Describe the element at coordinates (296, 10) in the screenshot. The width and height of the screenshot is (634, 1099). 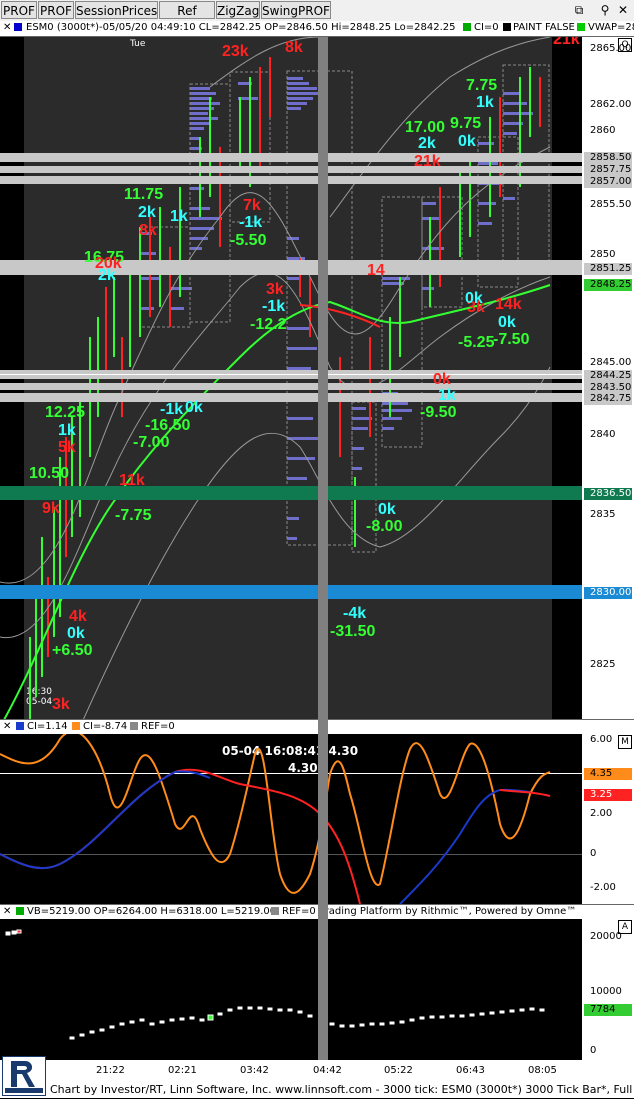
I see `swingprof-button: SwingPROF` at that location.